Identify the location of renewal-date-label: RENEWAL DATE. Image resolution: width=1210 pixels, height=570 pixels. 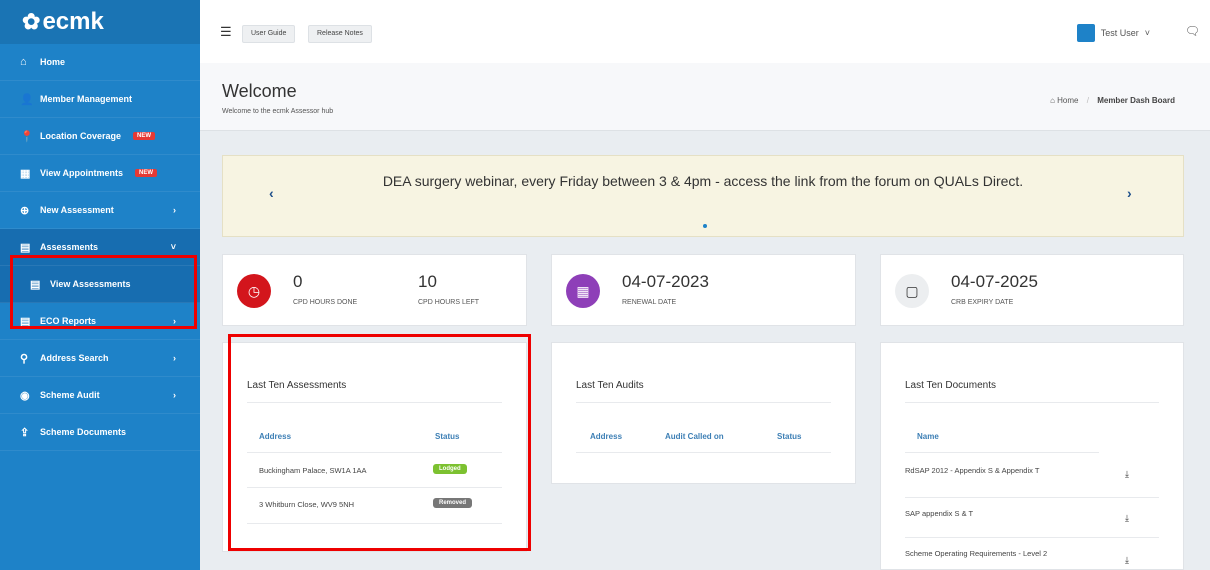
(649, 302).